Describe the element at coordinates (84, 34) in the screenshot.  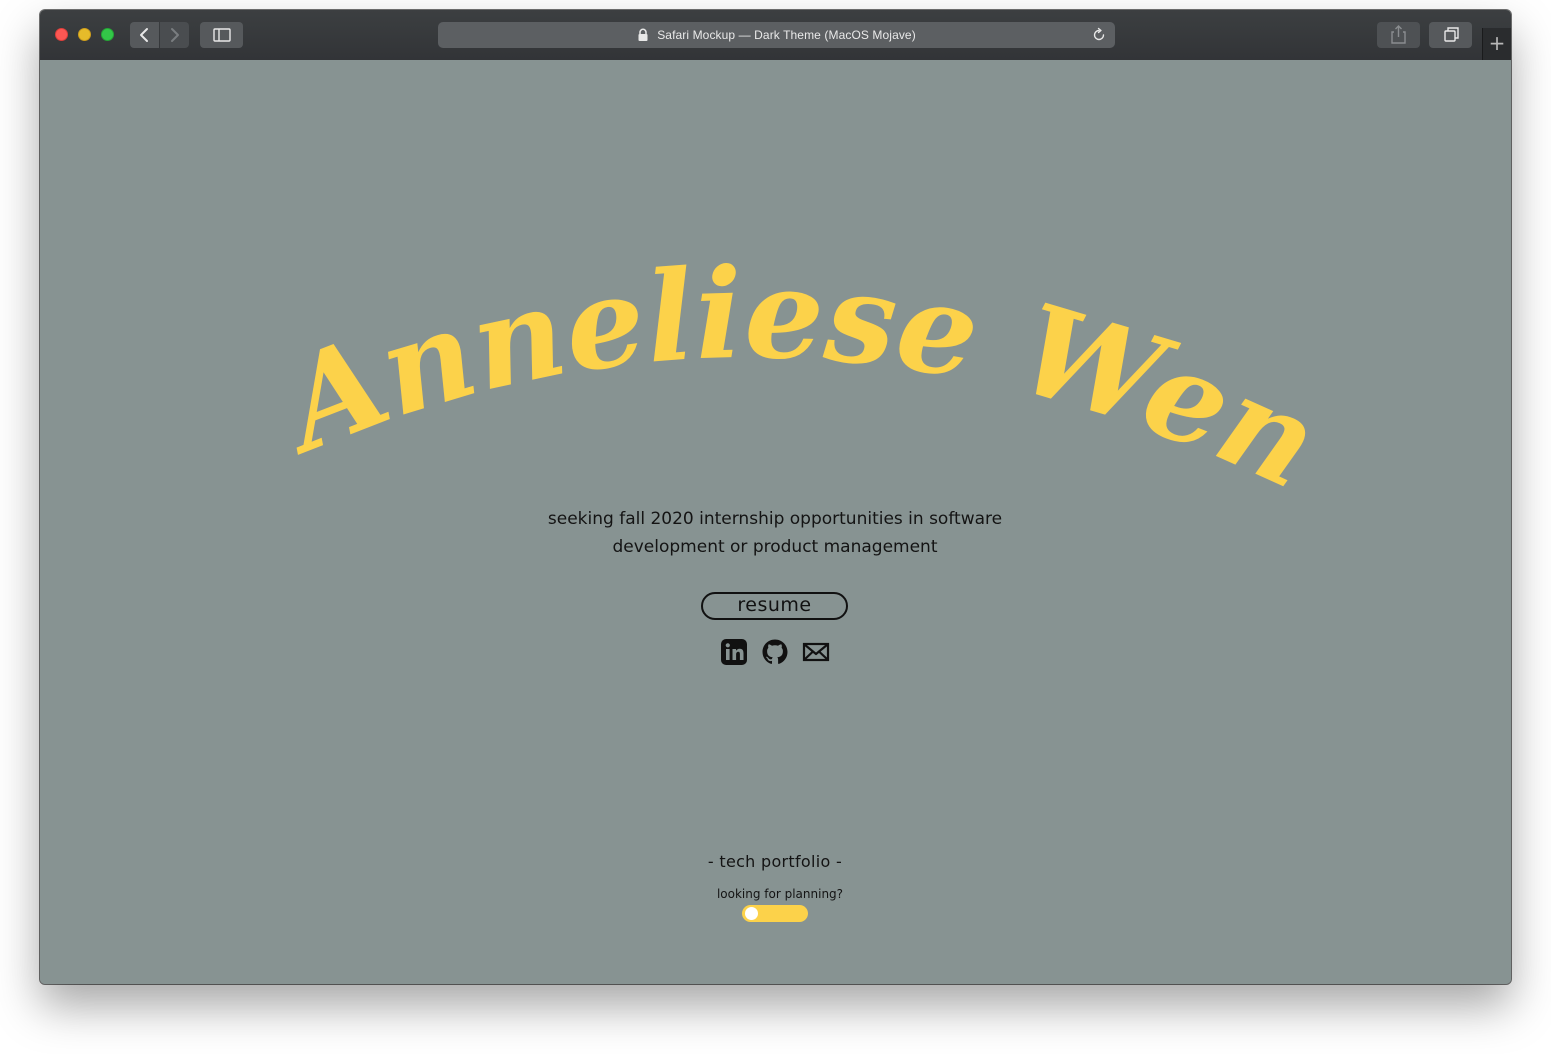
I see `minimize-window-button` at that location.